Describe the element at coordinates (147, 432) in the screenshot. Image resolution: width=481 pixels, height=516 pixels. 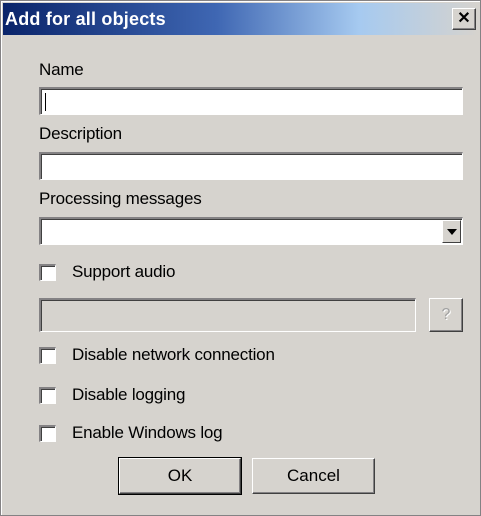
I see `enable-windows-log-label: Enable Windows log` at that location.